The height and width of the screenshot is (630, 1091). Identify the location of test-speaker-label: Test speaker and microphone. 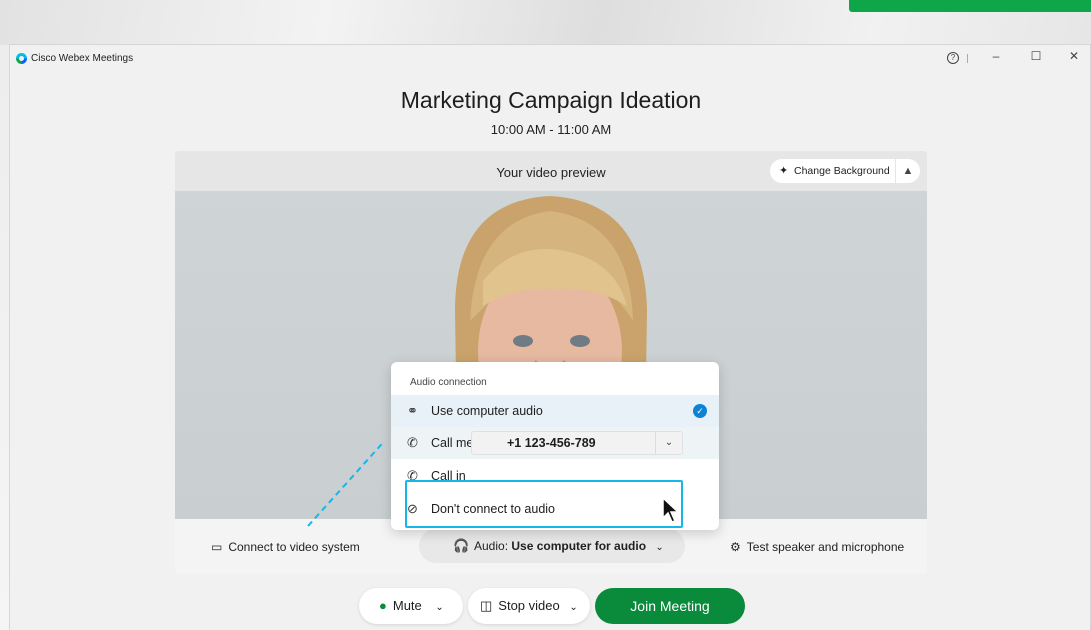
(825, 547).